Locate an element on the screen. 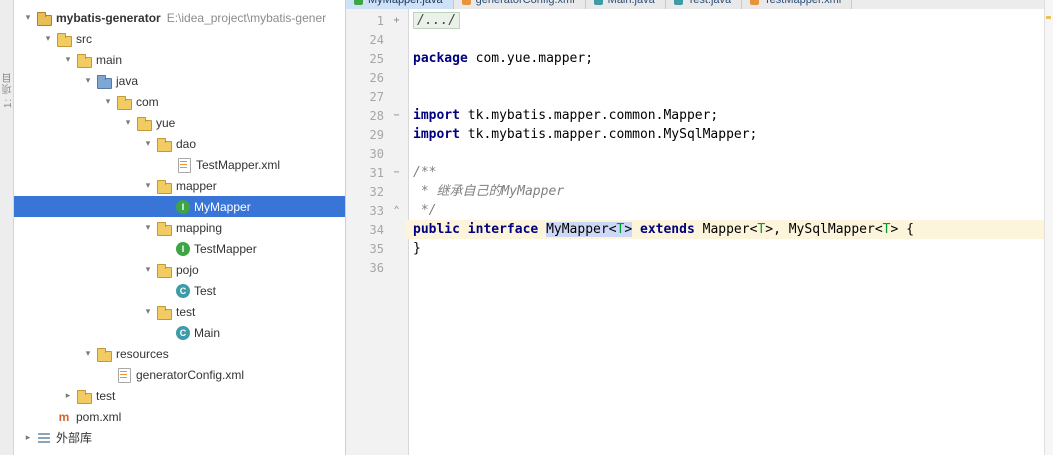 This screenshot has width=1053, height=455. tree-item-TestMapper: I TestMapper is located at coordinates (179, 248).